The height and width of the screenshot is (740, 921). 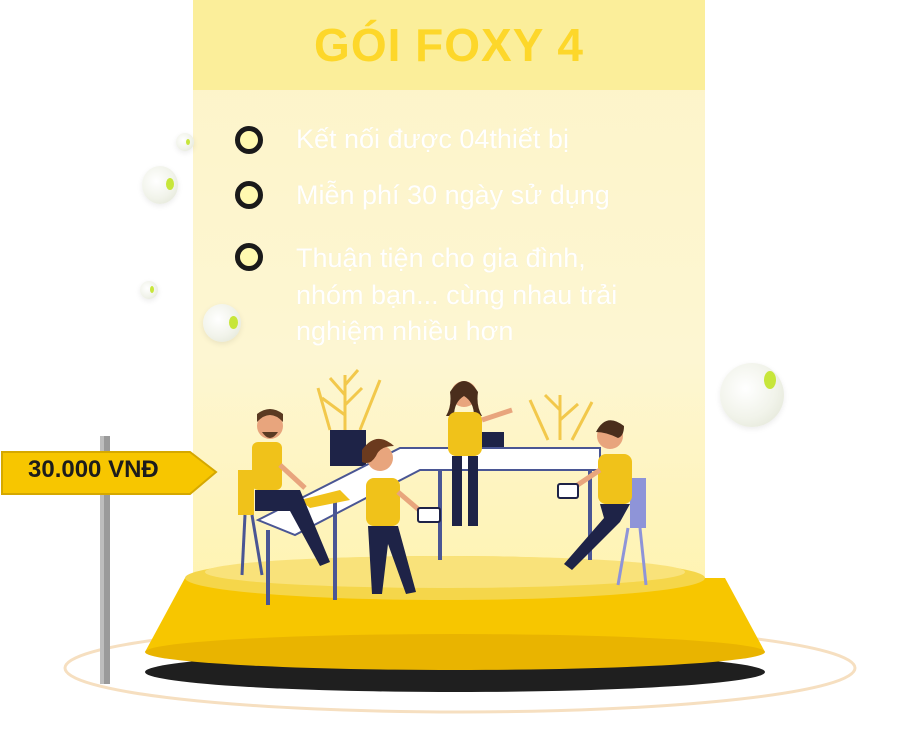 What do you see at coordinates (561, 417) in the screenshot?
I see `plant-right` at bounding box center [561, 417].